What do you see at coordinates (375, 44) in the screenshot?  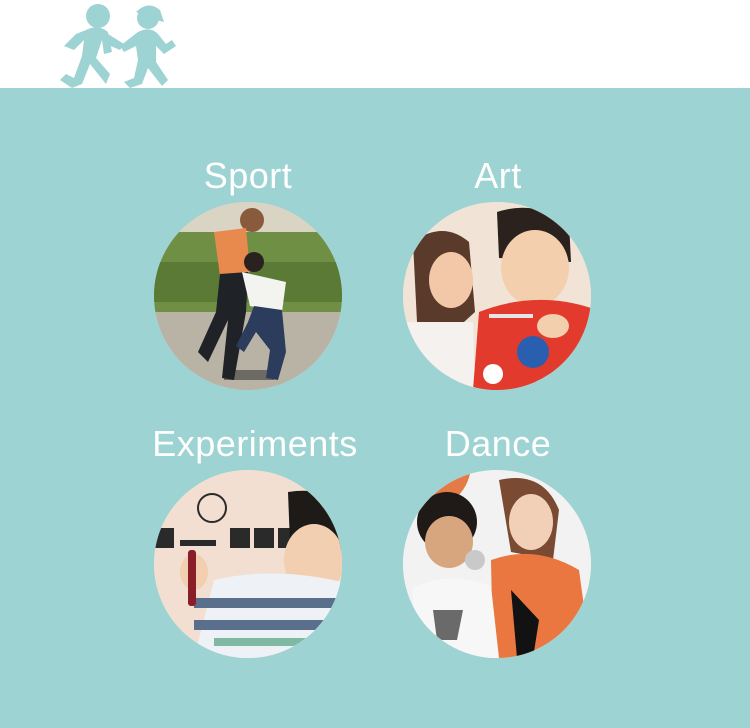 I see `header-bar` at bounding box center [375, 44].